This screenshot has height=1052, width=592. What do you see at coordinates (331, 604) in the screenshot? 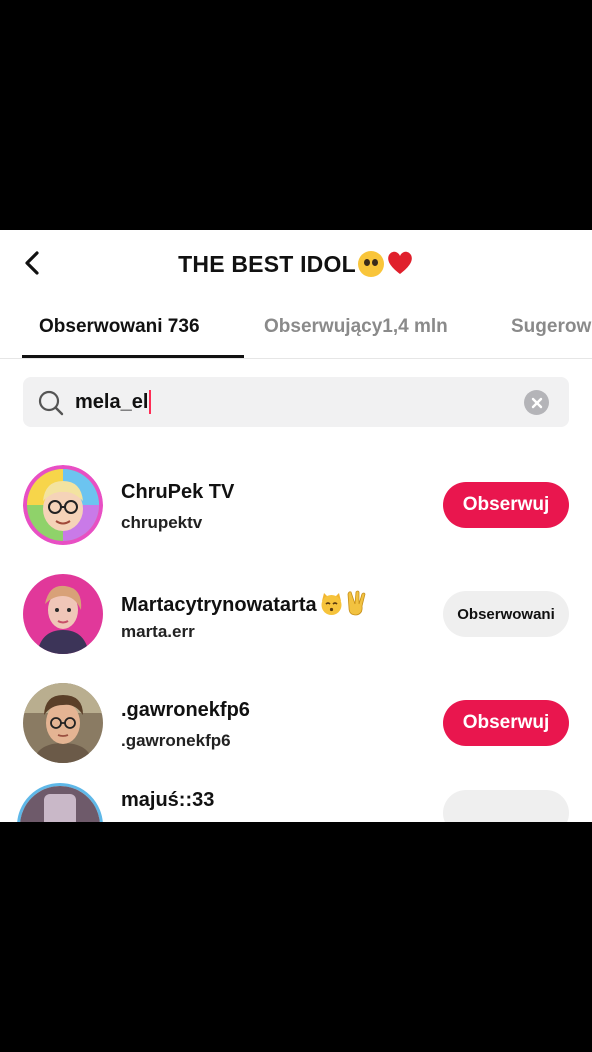
I see `kissing-cat-icon` at bounding box center [331, 604].